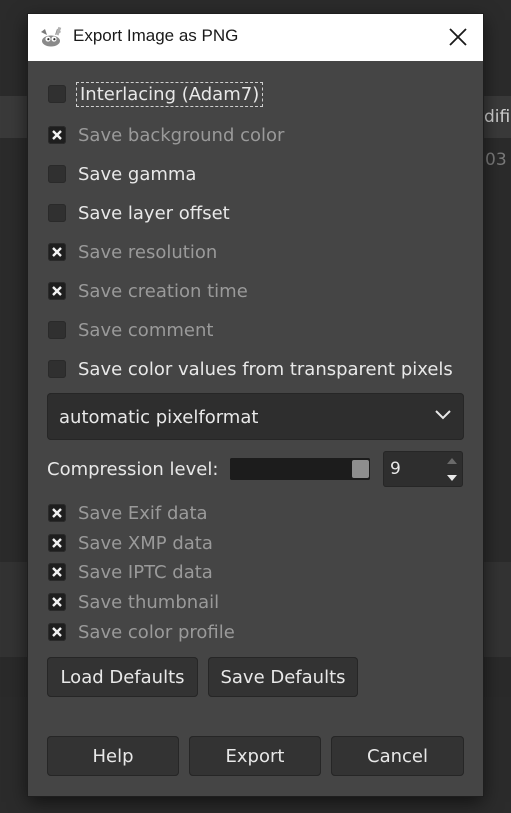 The width and height of the screenshot is (511, 813). Describe the element at coordinates (145, 572) in the screenshot. I see `option-label: Save IPTC data` at that location.